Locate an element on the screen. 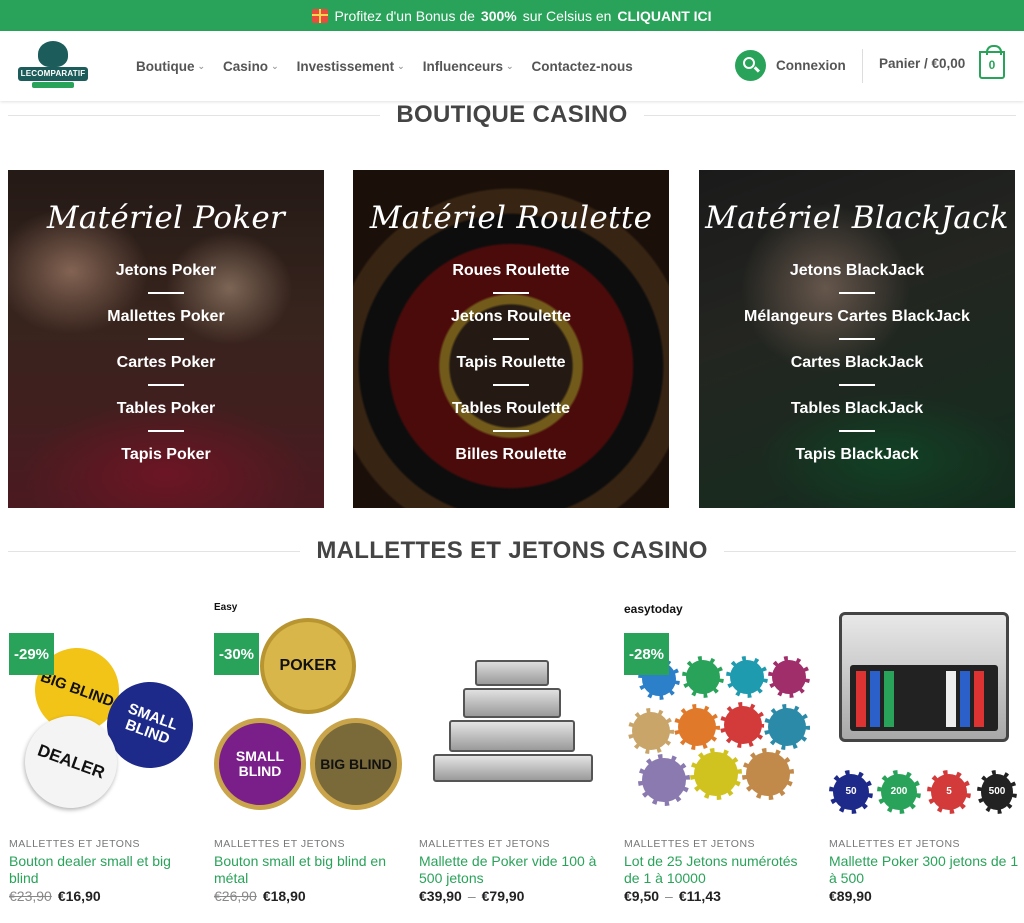 Image resolution: width=1024 pixels, height=923 pixels. category-link: Billes Roulette is located at coordinates (511, 467).